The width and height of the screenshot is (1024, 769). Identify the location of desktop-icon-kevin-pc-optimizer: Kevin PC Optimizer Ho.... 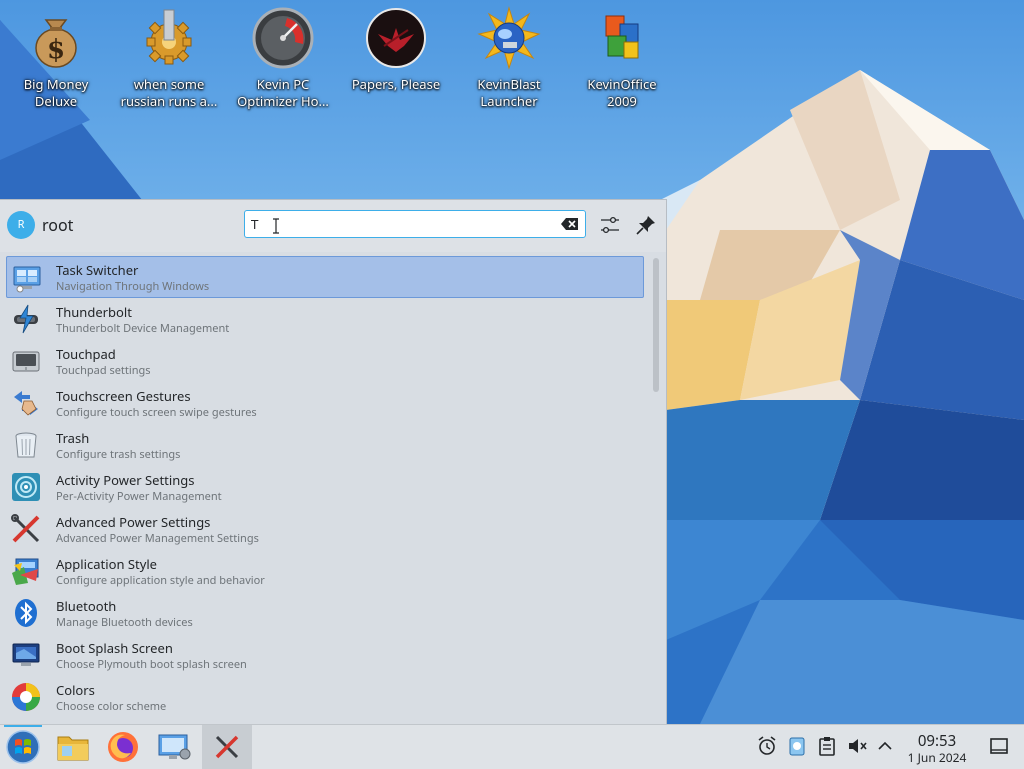
(283, 58).